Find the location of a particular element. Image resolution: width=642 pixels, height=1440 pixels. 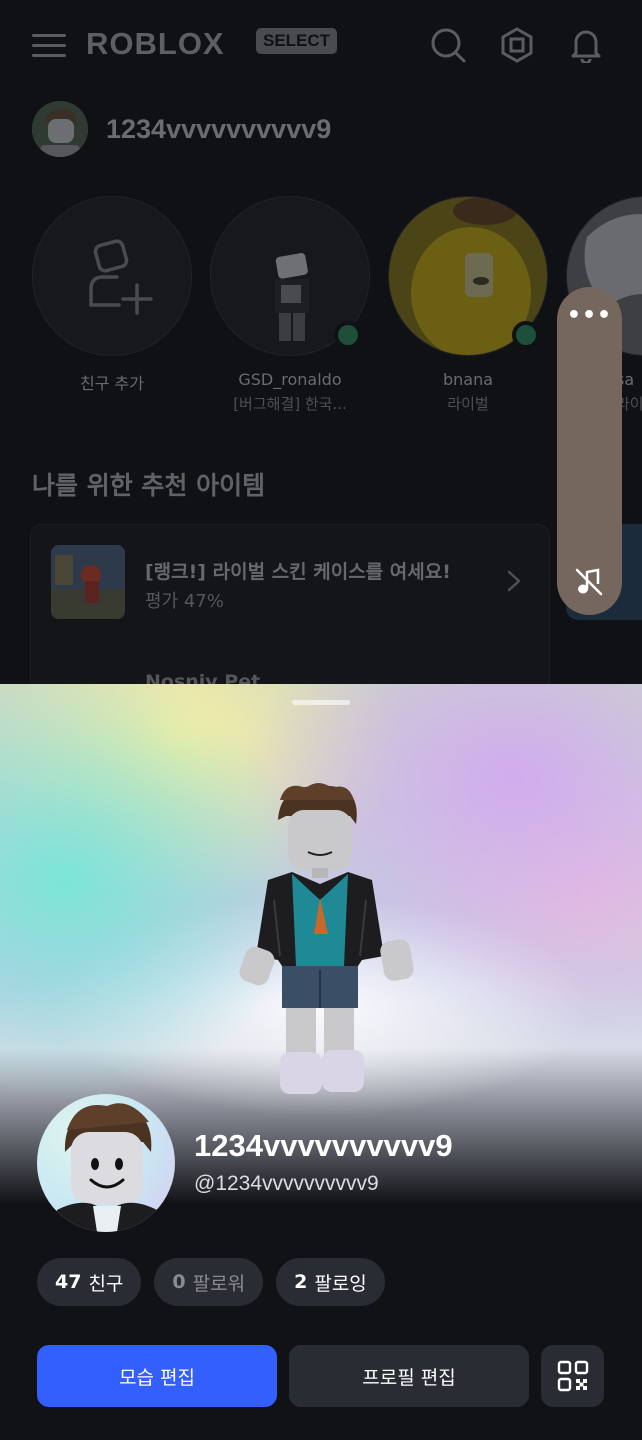

search-icon is located at coordinates (448, 45).